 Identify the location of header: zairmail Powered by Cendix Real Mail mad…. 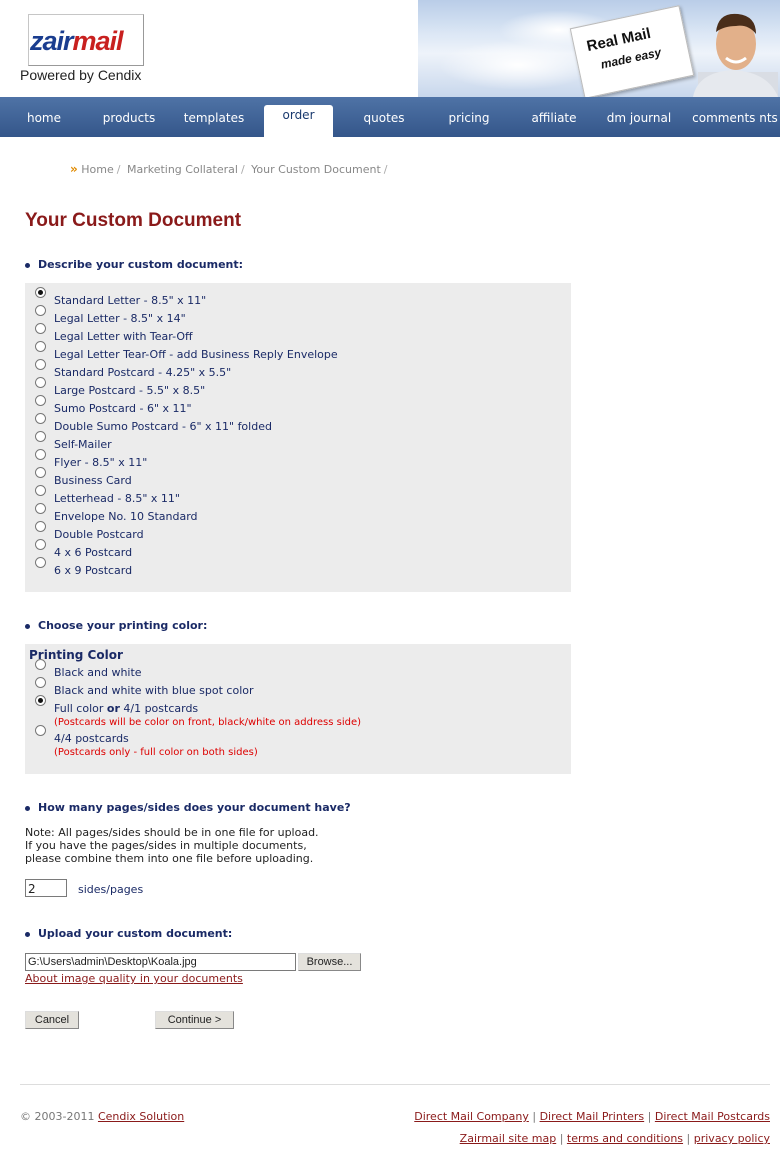
(390, 48).